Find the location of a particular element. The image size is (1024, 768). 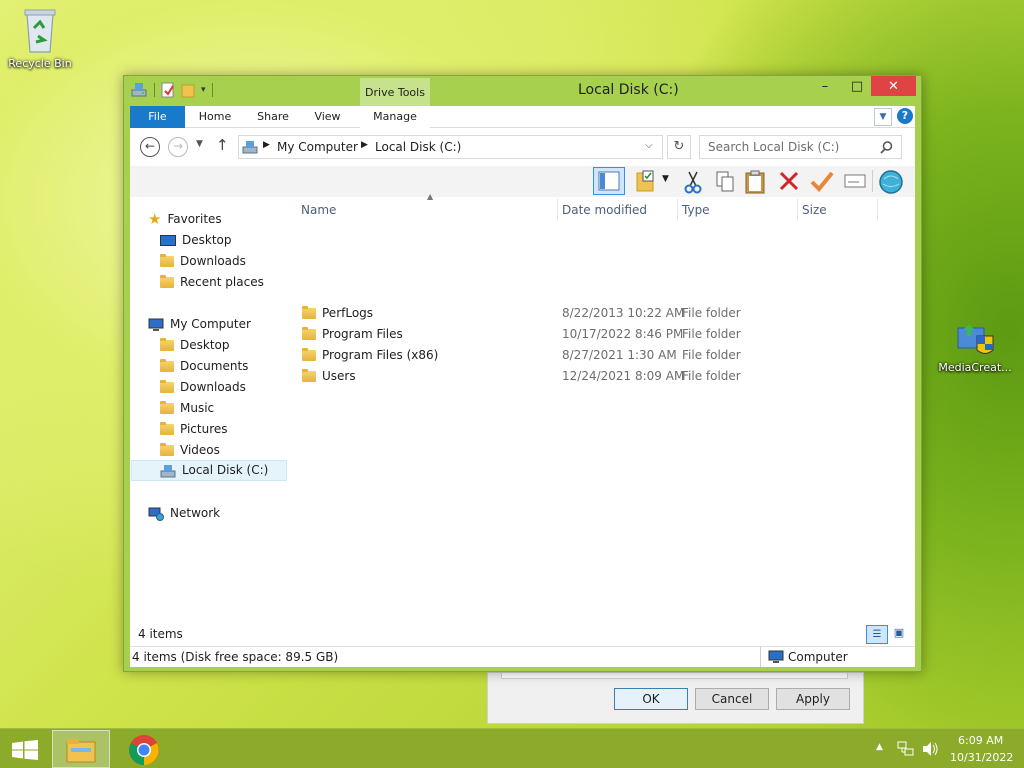

delete-icon is located at coordinates (789, 181).